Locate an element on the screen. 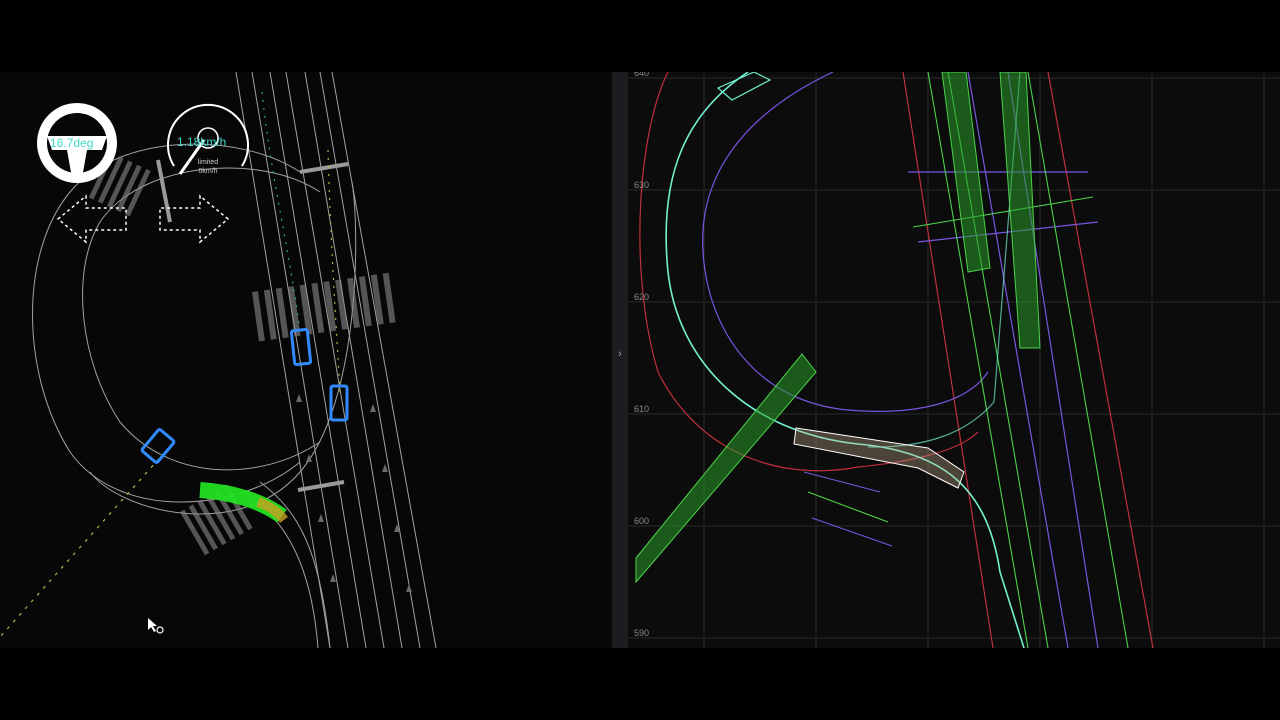  ego-footprint is located at coordinates (879, 458).